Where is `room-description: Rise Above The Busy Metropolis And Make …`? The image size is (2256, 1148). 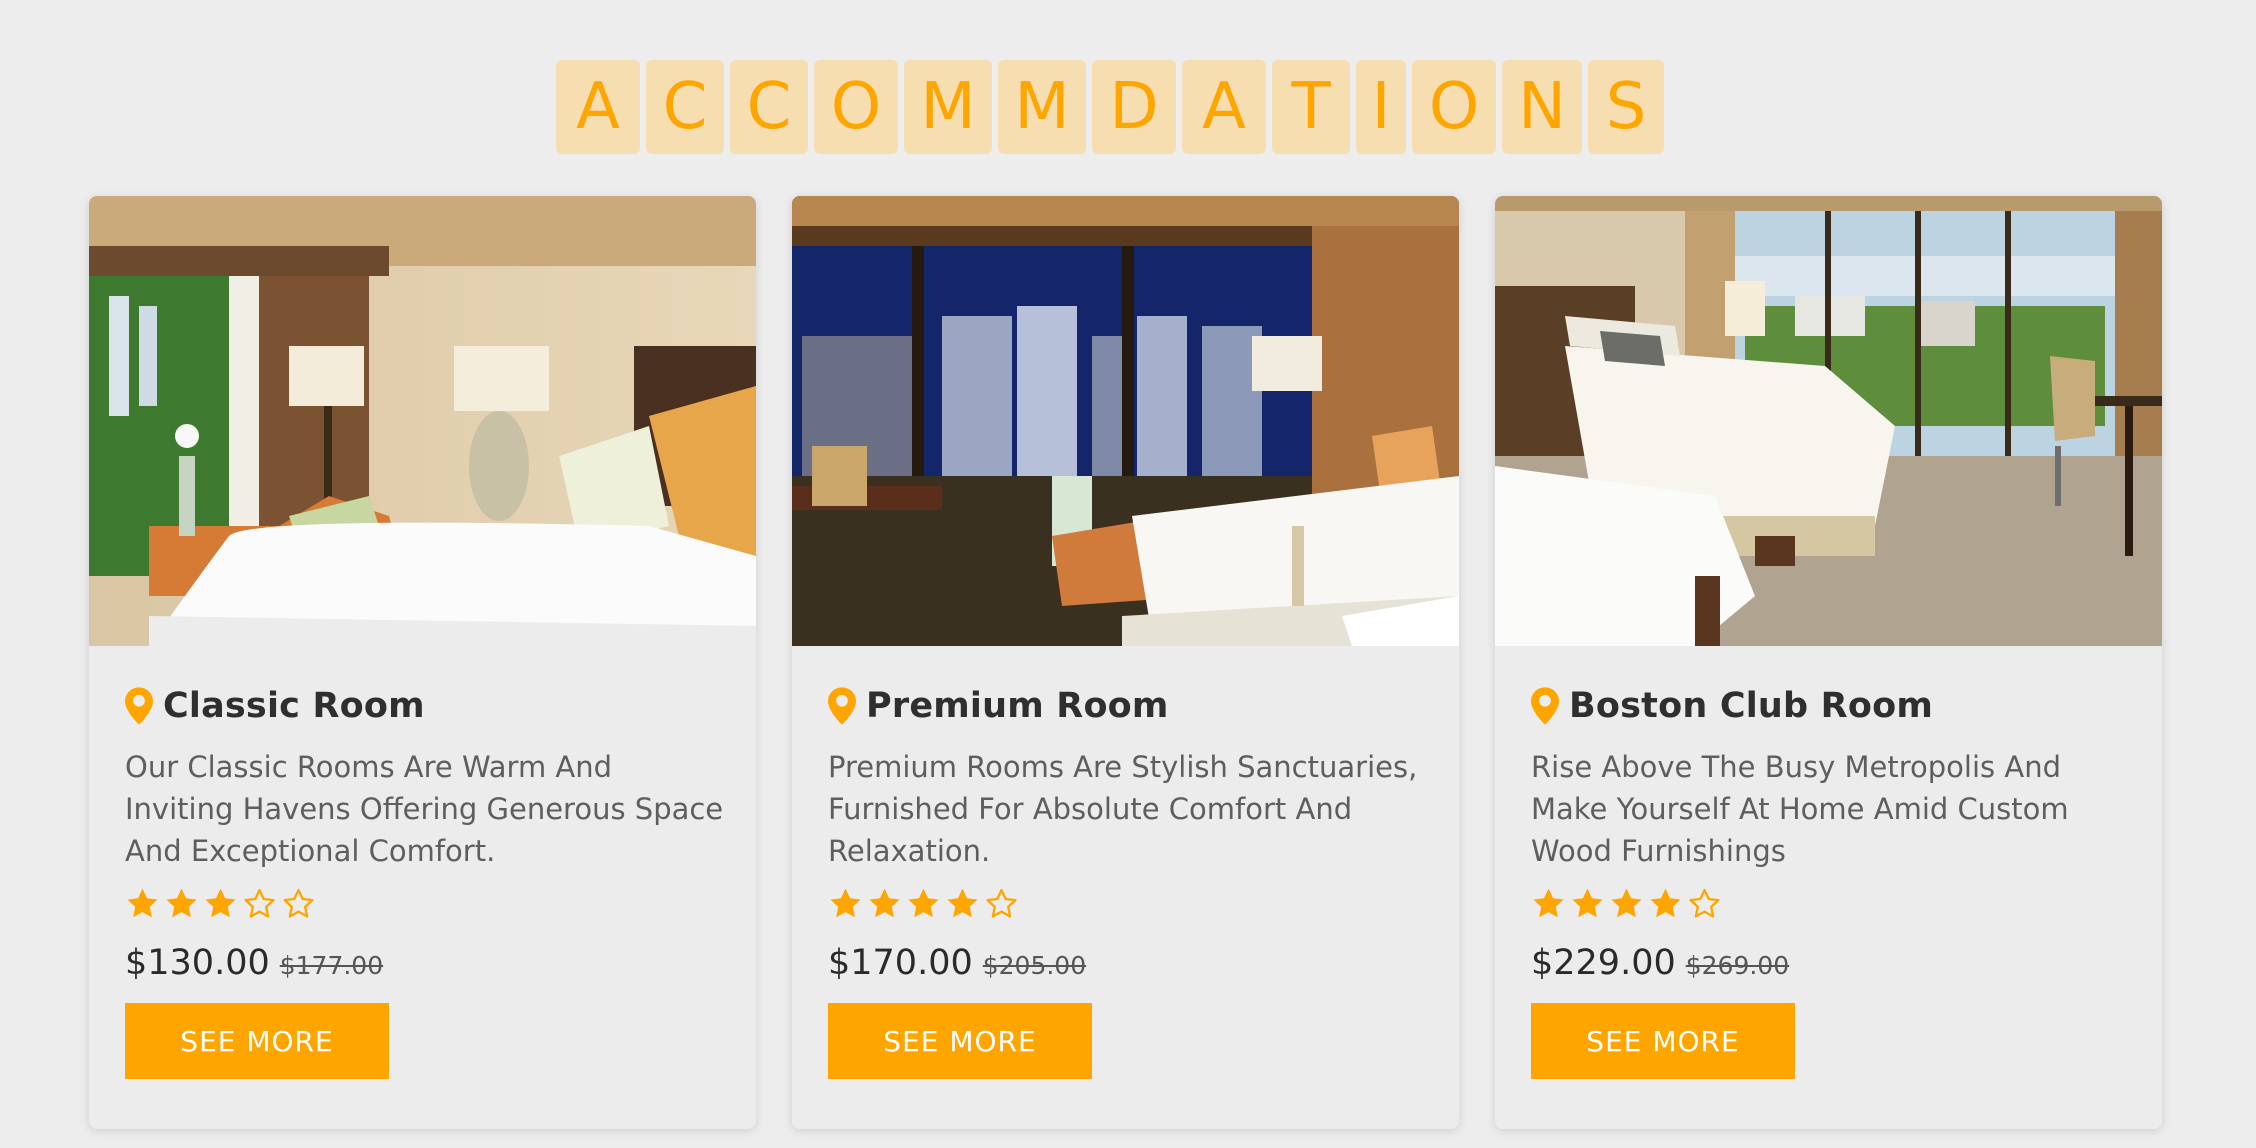 room-description: Rise Above The Busy Metropolis And Make … is located at coordinates (1800, 809).